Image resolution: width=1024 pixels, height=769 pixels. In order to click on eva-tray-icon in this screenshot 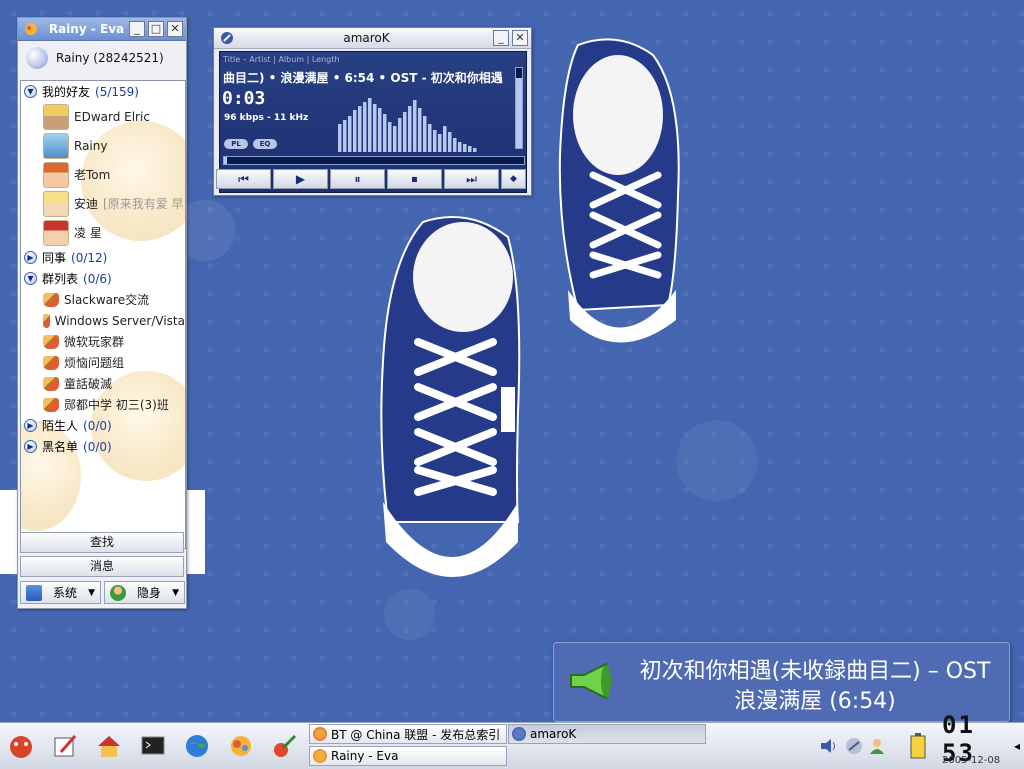, I will do `click(877, 746)`.